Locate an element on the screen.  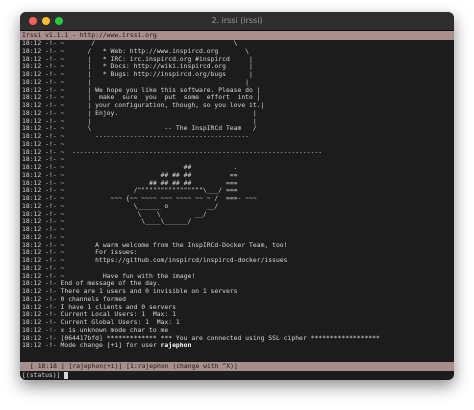
log-line: 18:12 -!- ~ / \ is located at coordinates (238, 44).